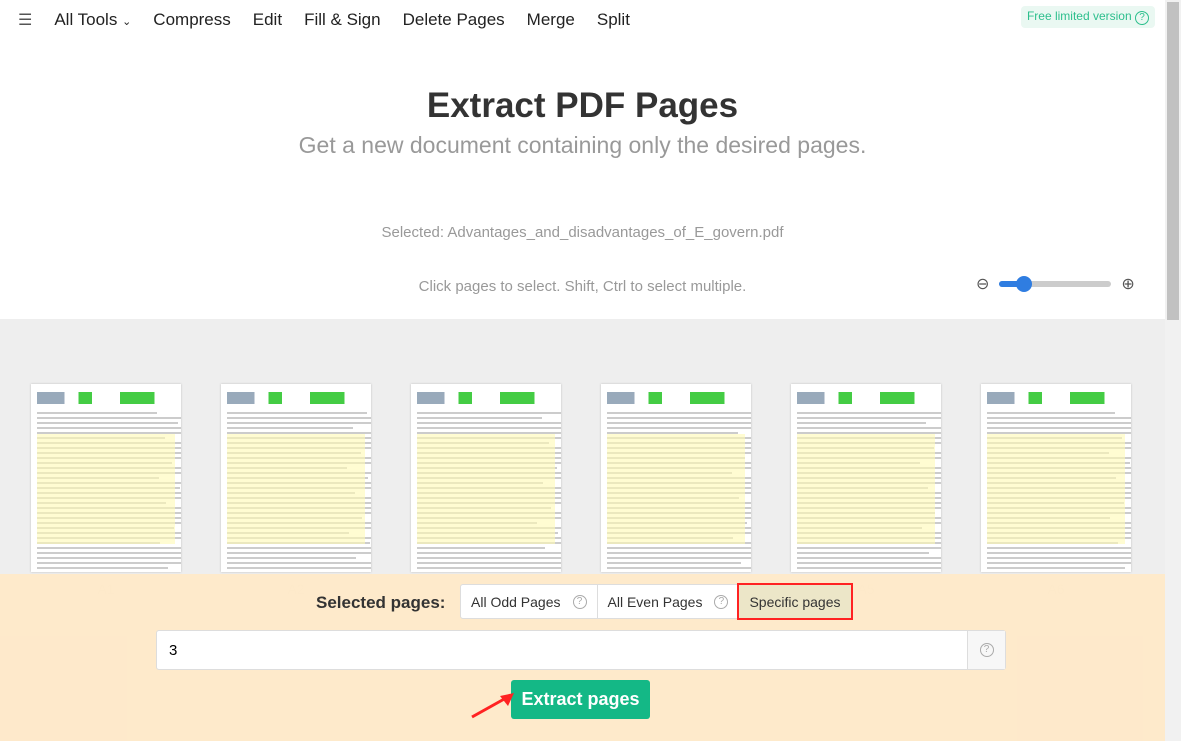 Image resolution: width=1181 pixels, height=741 pixels. I want to click on zoom-slider, so click(1055, 284).